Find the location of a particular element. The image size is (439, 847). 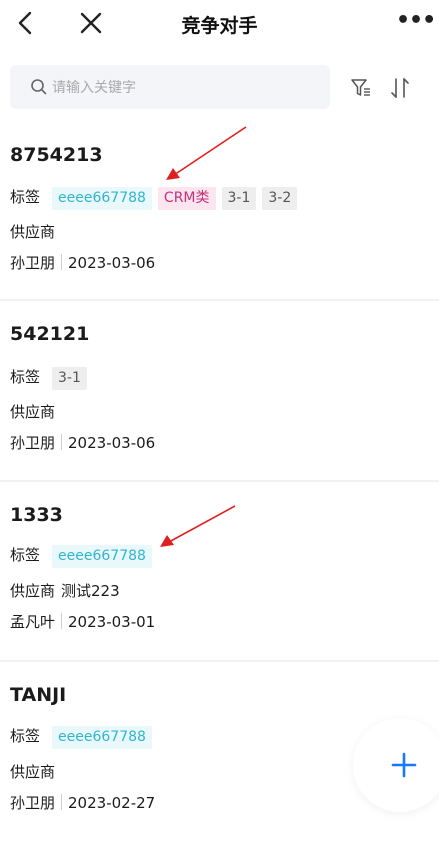

date: 2023-02-27 is located at coordinates (112, 803).